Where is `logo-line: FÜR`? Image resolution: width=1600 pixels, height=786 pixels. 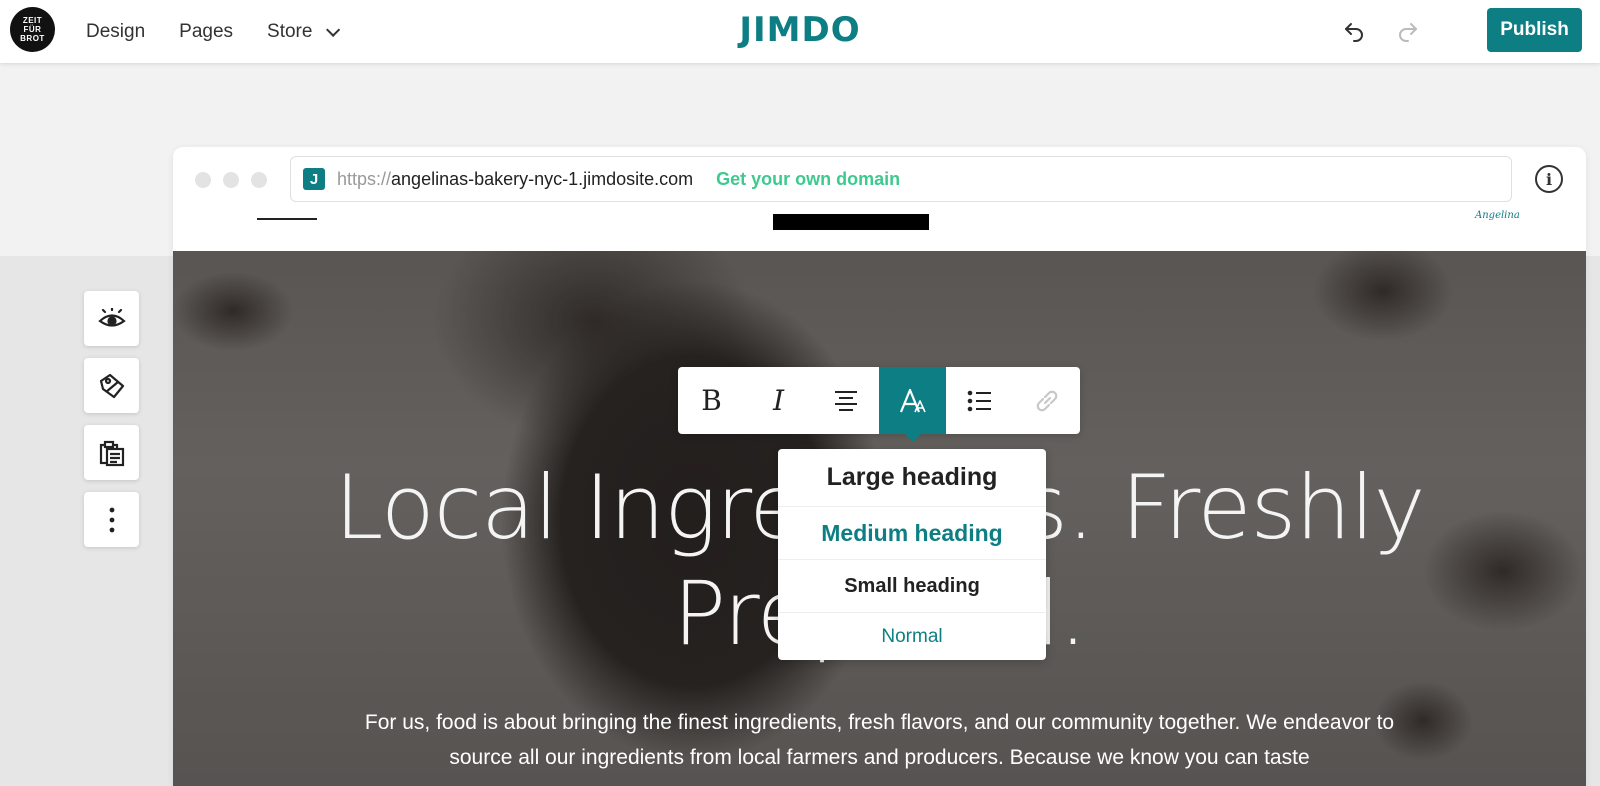
logo-line: FÜR is located at coordinates (32, 29).